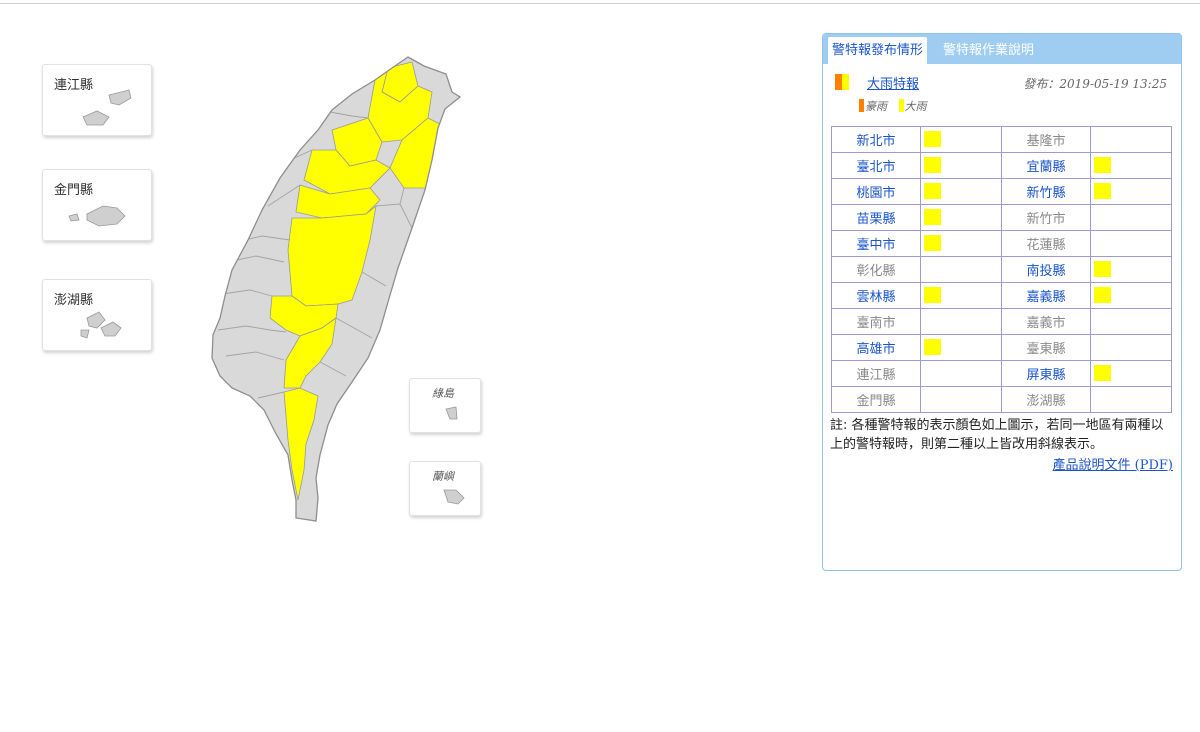 The image size is (1200, 732). I want to click on tab-bar: 警特報發布情形 警特報作業說明, so click(1002, 49).